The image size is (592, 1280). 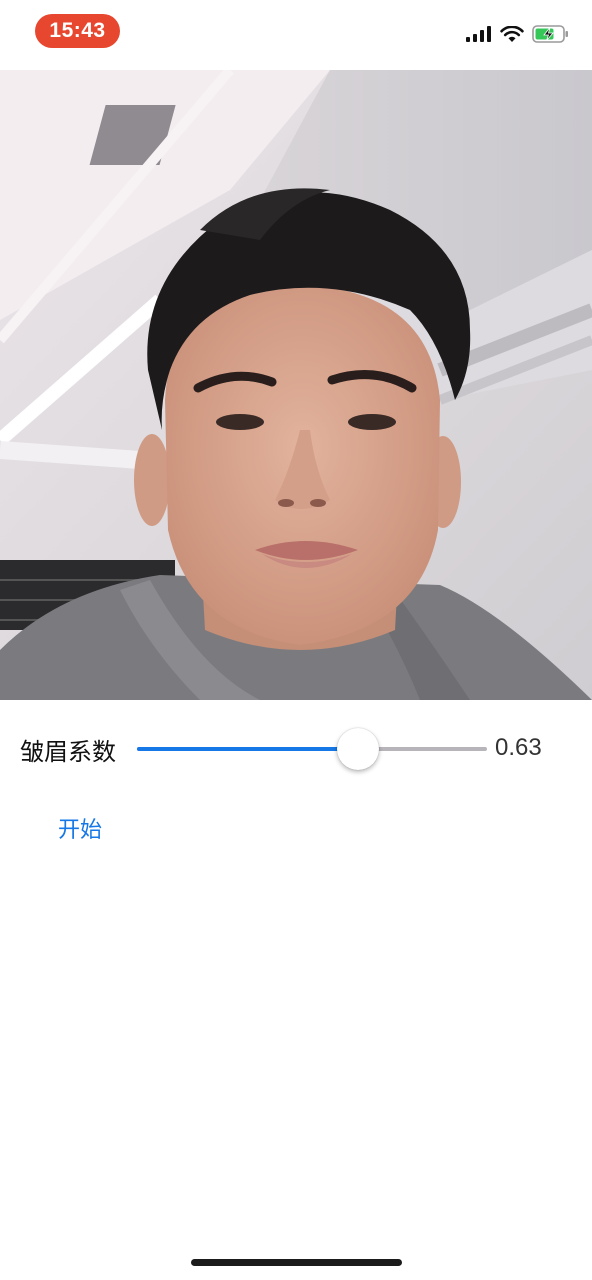 What do you see at coordinates (247, 749) in the screenshot?
I see `slider-fill` at bounding box center [247, 749].